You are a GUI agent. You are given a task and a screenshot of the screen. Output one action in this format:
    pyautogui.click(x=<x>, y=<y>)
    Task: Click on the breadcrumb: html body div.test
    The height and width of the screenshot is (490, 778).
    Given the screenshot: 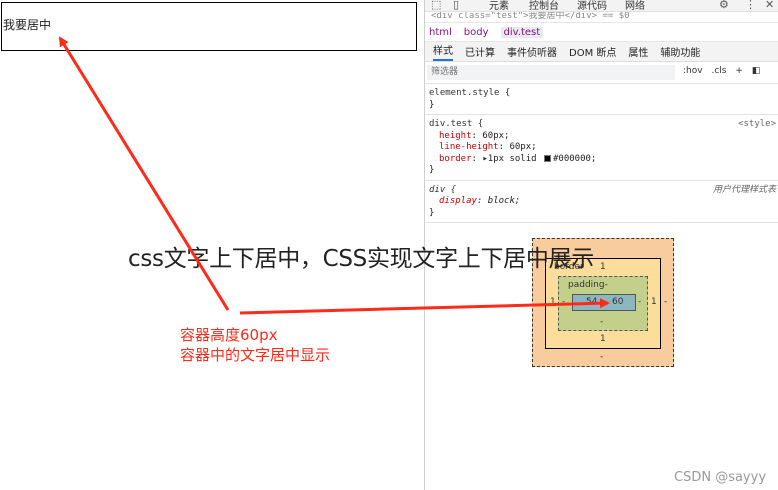 What is the action you would take?
    pyautogui.click(x=601, y=32)
    